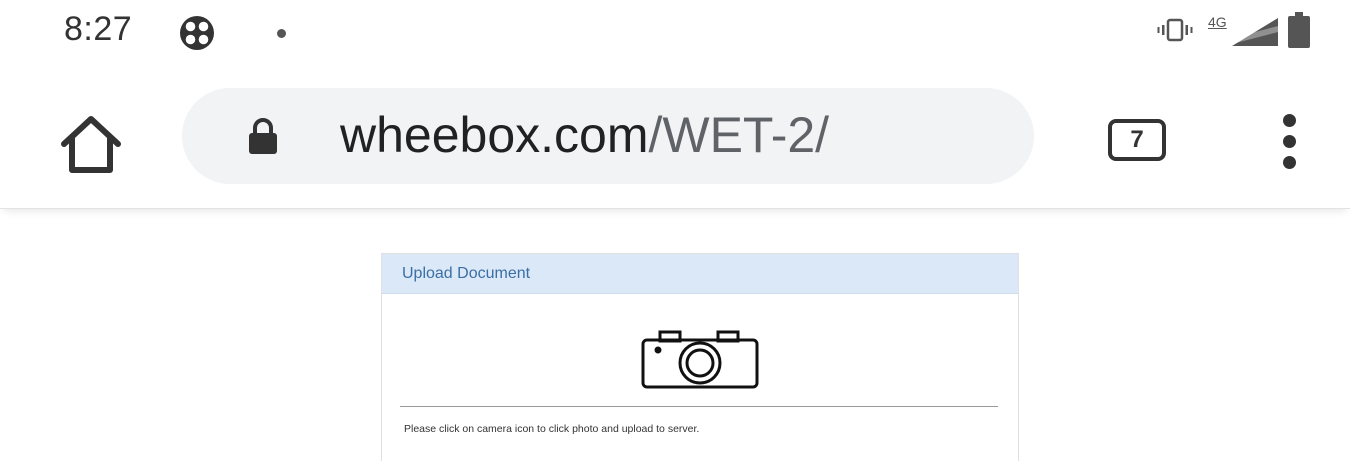 Image resolution: width=1350 pixels, height=461 pixels. What do you see at coordinates (91, 145) in the screenshot?
I see `home-icon` at bounding box center [91, 145].